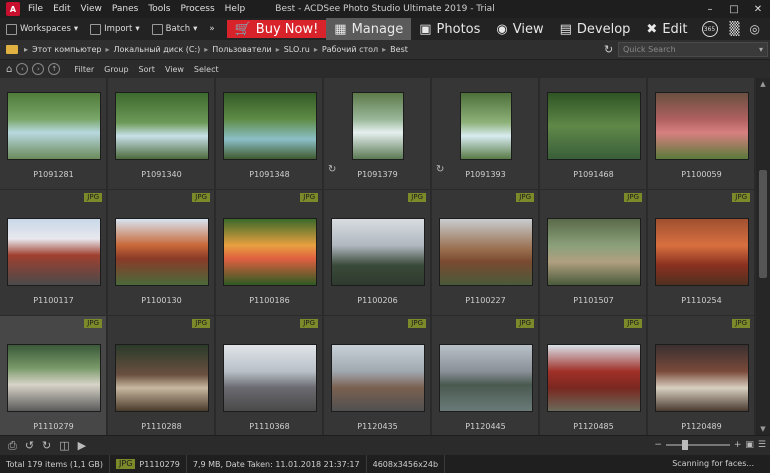 The height and width of the screenshot is (473, 770). Describe the element at coordinates (697, 445) in the screenshot. I see `slider-track` at that location.